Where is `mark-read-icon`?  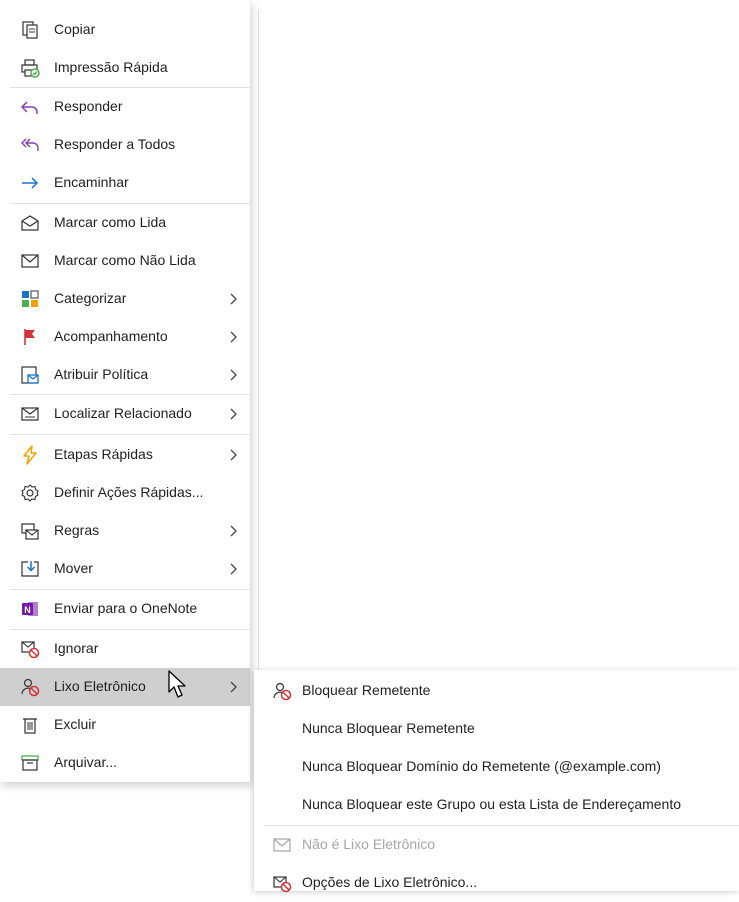
mark-read-icon is located at coordinates (30, 223).